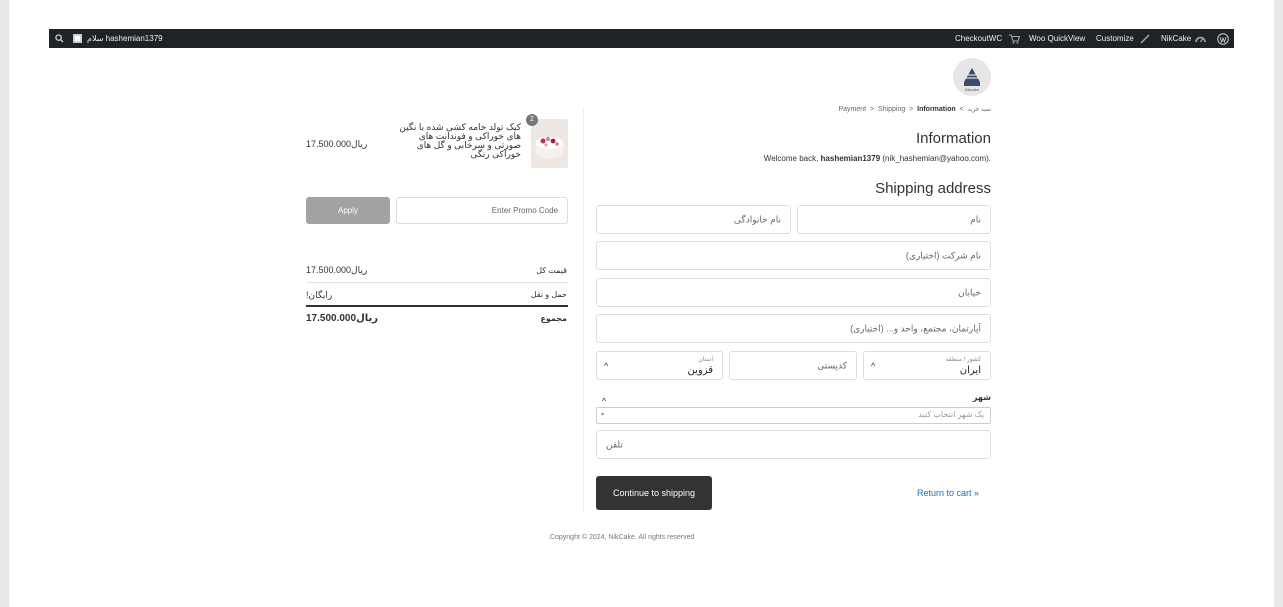 The width and height of the screenshot is (1283, 607). What do you see at coordinates (936, 158) in the screenshot?
I see `welcome-email: (nik_hashemian@yahoo.com).` at bounding box center [936, 158].